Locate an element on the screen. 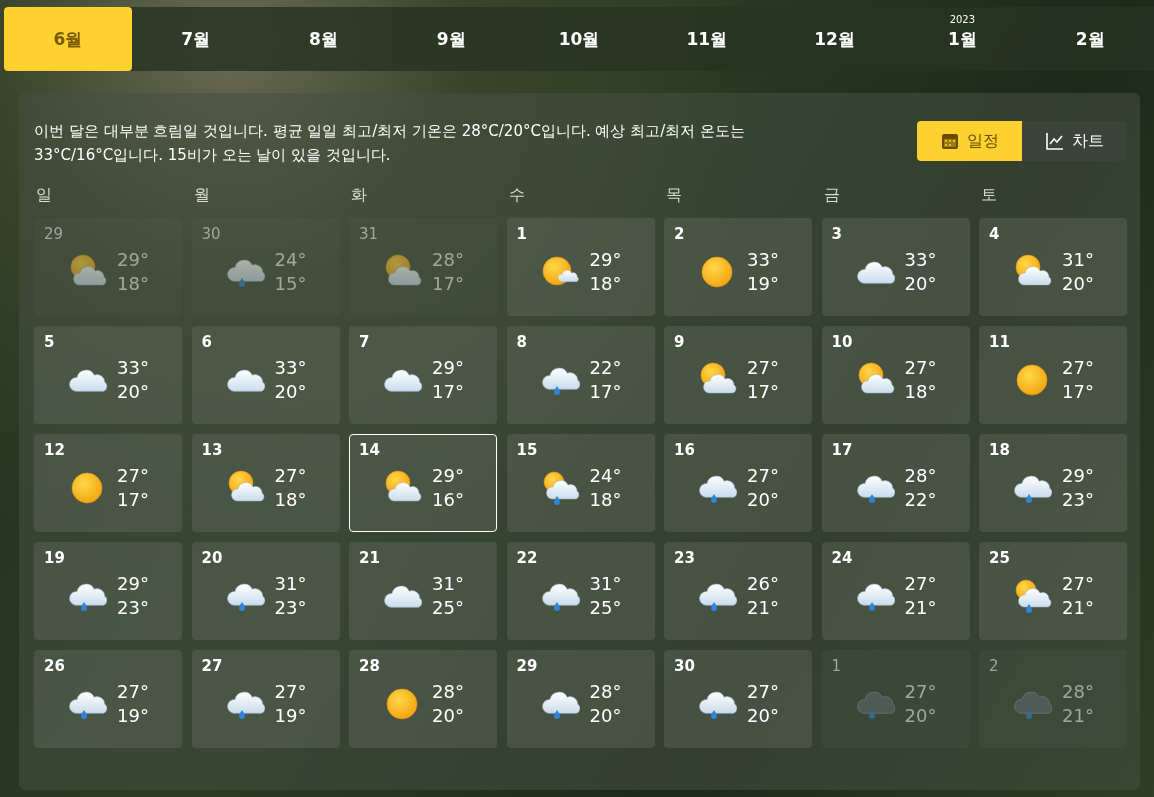  month-tab: 6월 is located at coordinates (68, 39).